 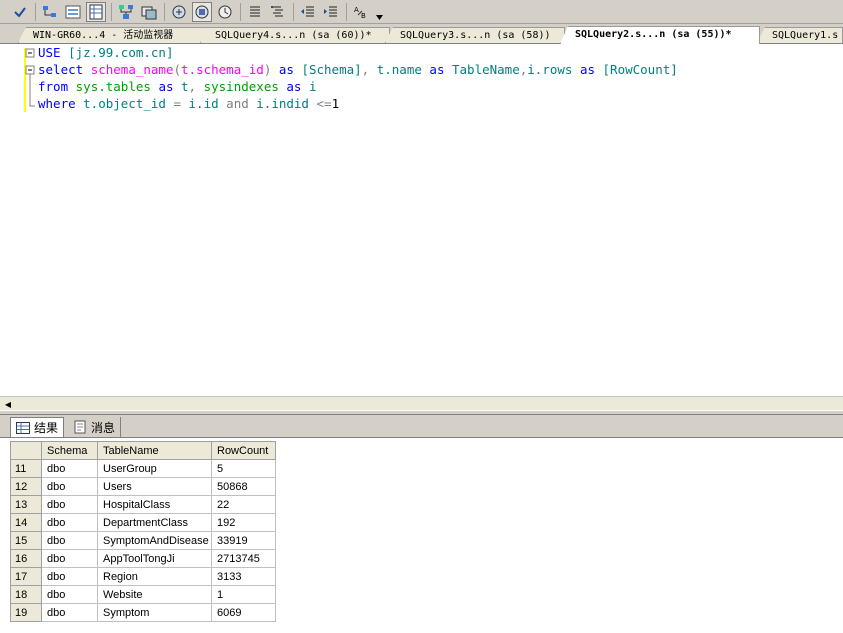 What do you see at coordinates (379, 12) in the screenshot?
I see `toolbar-overflow-chevron-icon` at bounding box center [379, 12].